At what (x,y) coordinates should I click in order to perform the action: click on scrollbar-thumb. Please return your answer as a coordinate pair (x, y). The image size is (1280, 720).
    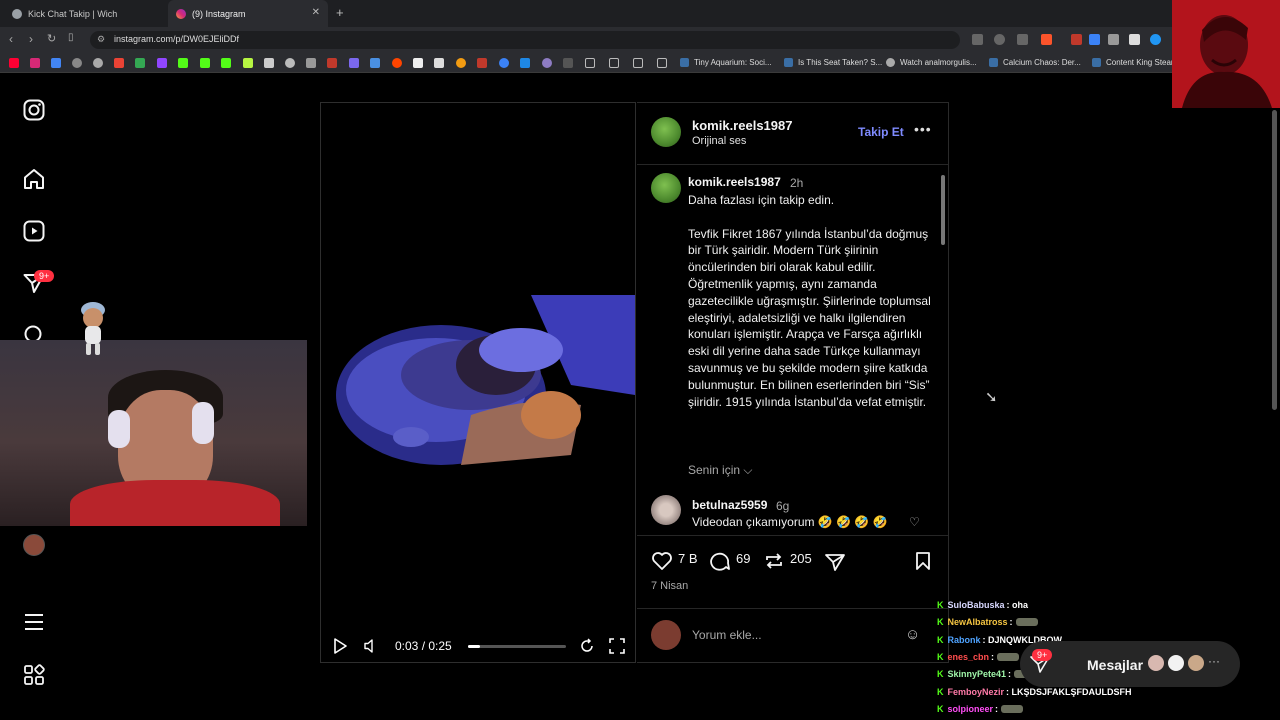
    Looking at the image, I should click on (943, 210).